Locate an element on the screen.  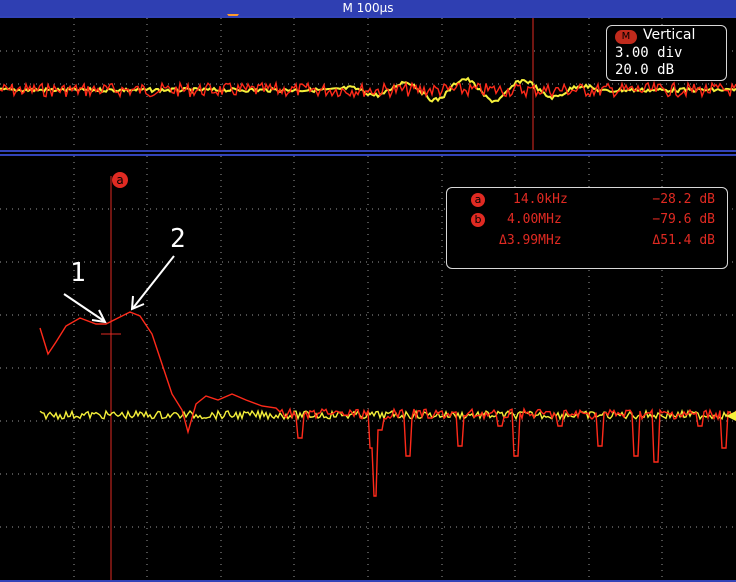
cursor-a-level: −28.2 dB is located at coordinates (683, 199).